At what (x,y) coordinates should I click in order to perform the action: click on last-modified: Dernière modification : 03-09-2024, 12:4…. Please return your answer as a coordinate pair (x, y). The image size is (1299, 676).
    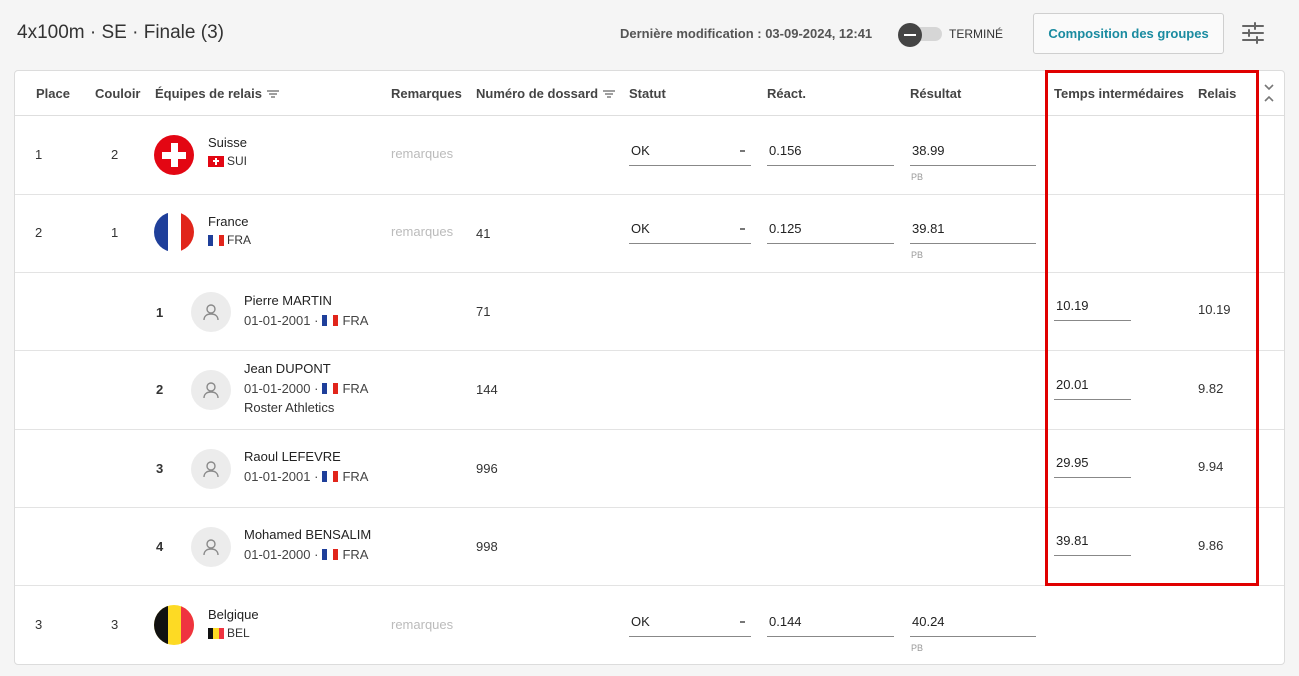
    Looking at the image, I should click on (746, 33).